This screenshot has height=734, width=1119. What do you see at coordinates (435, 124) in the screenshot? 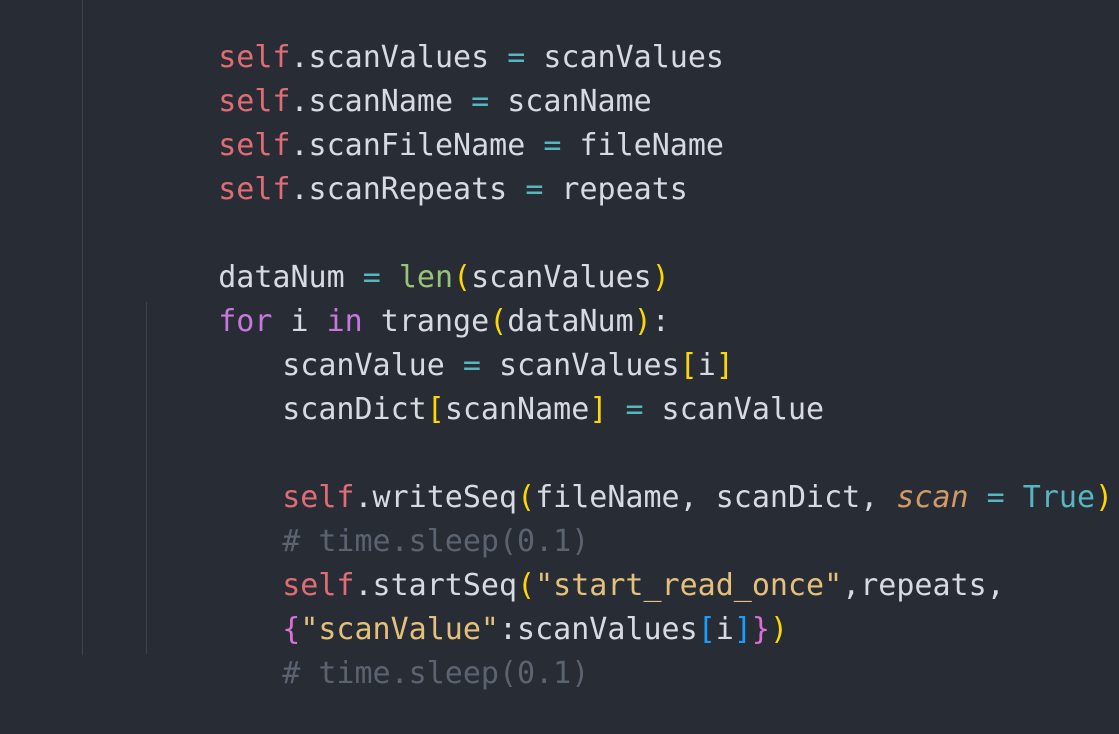
I see `code-line-3: self.scanFileName = fileName` at bounding box center [435, 124].